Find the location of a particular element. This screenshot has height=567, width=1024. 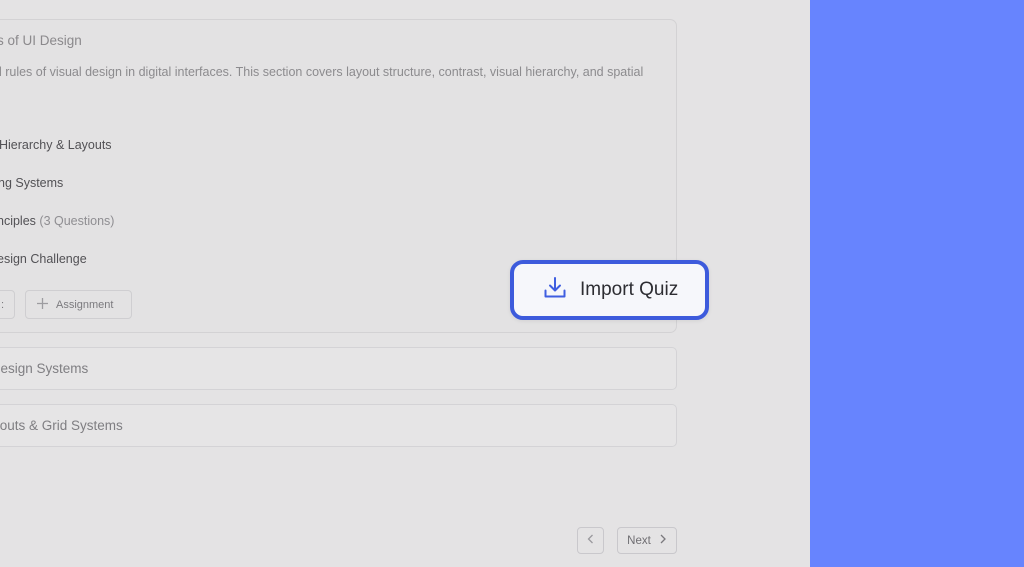

topic-title: Layouts & Grid Systems is located at coordinates (61, 425).